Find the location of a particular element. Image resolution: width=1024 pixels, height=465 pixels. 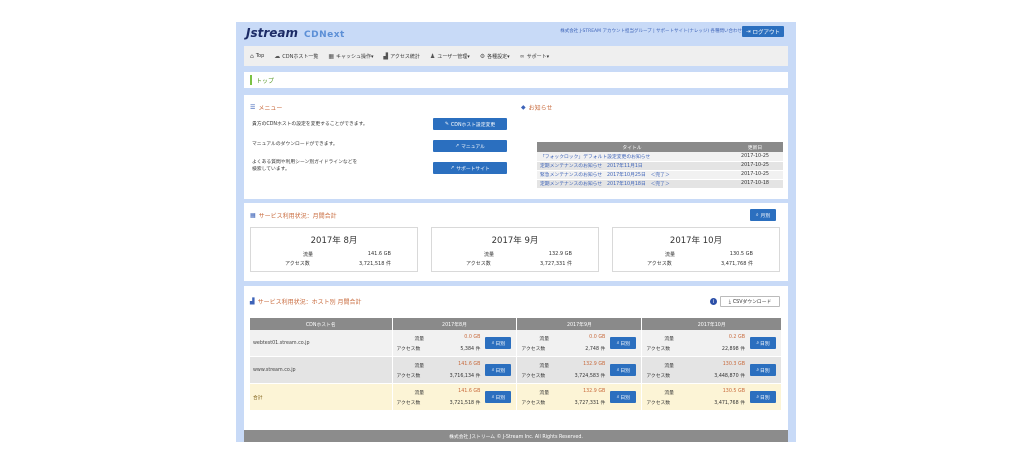

nav-label: サポート▾ is located at coordinates (538, 56).